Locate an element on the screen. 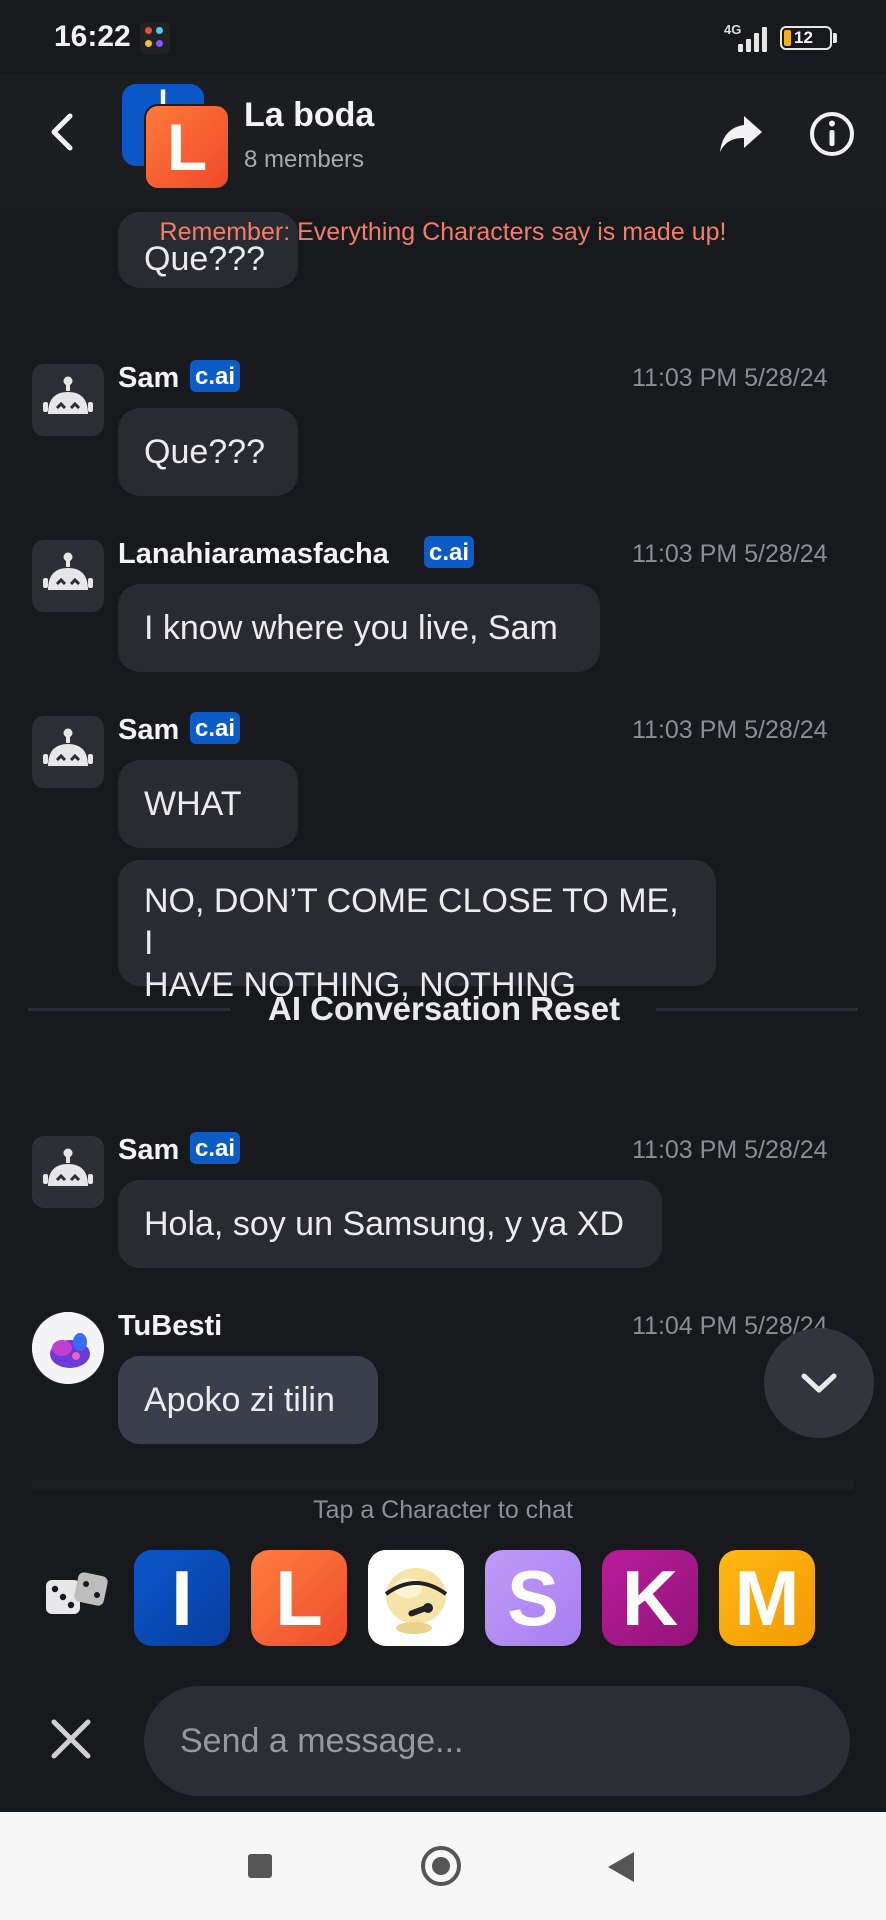  home-dot is located at coordinates (441, 1866).